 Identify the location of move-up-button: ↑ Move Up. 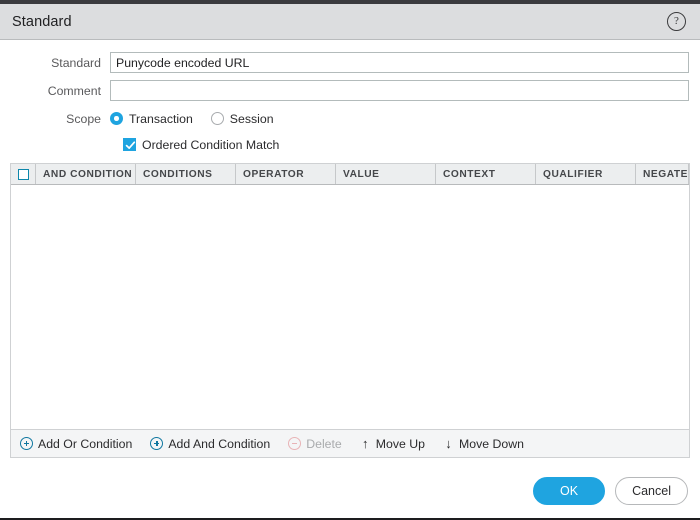
(392, 444).